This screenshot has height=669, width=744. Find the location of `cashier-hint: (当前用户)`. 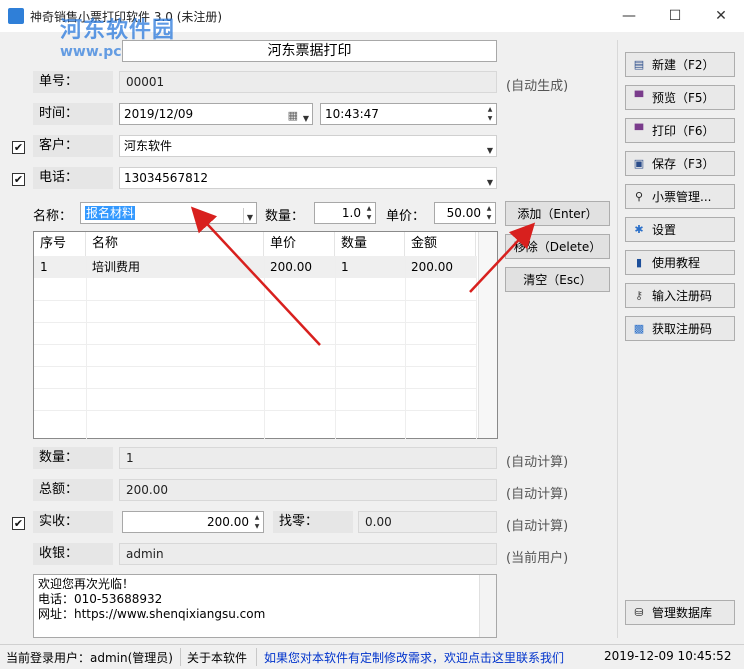

cashier-hint: (当前用户) is located at coordinates (537, 558).